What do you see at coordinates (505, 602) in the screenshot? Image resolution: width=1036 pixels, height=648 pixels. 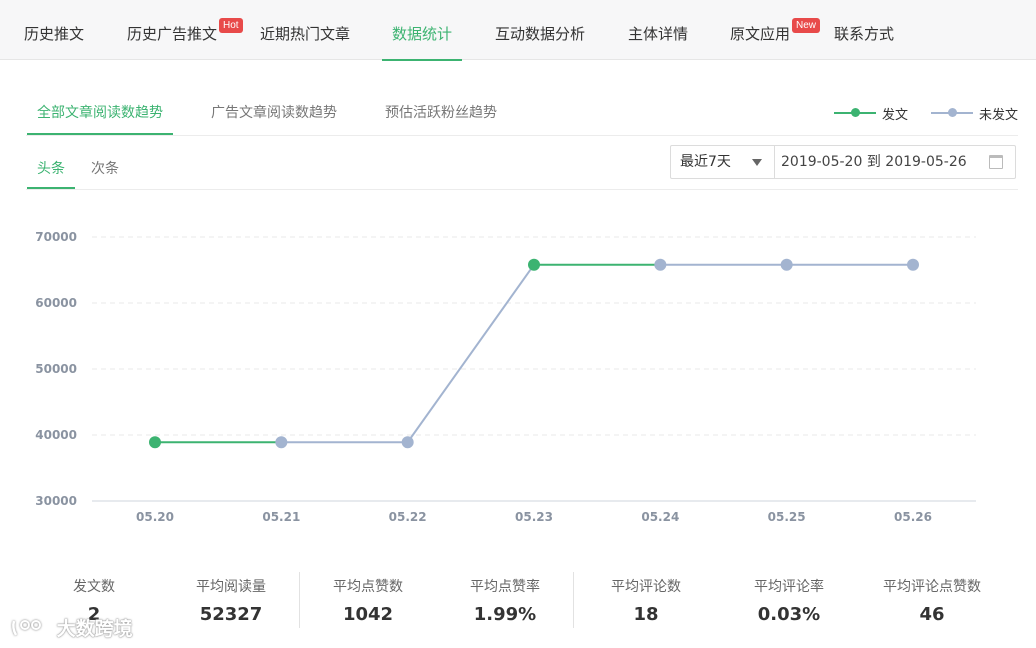 I see `stat-like-rate: 平均点赞率 1.99%` at bounding box center [505, 602].